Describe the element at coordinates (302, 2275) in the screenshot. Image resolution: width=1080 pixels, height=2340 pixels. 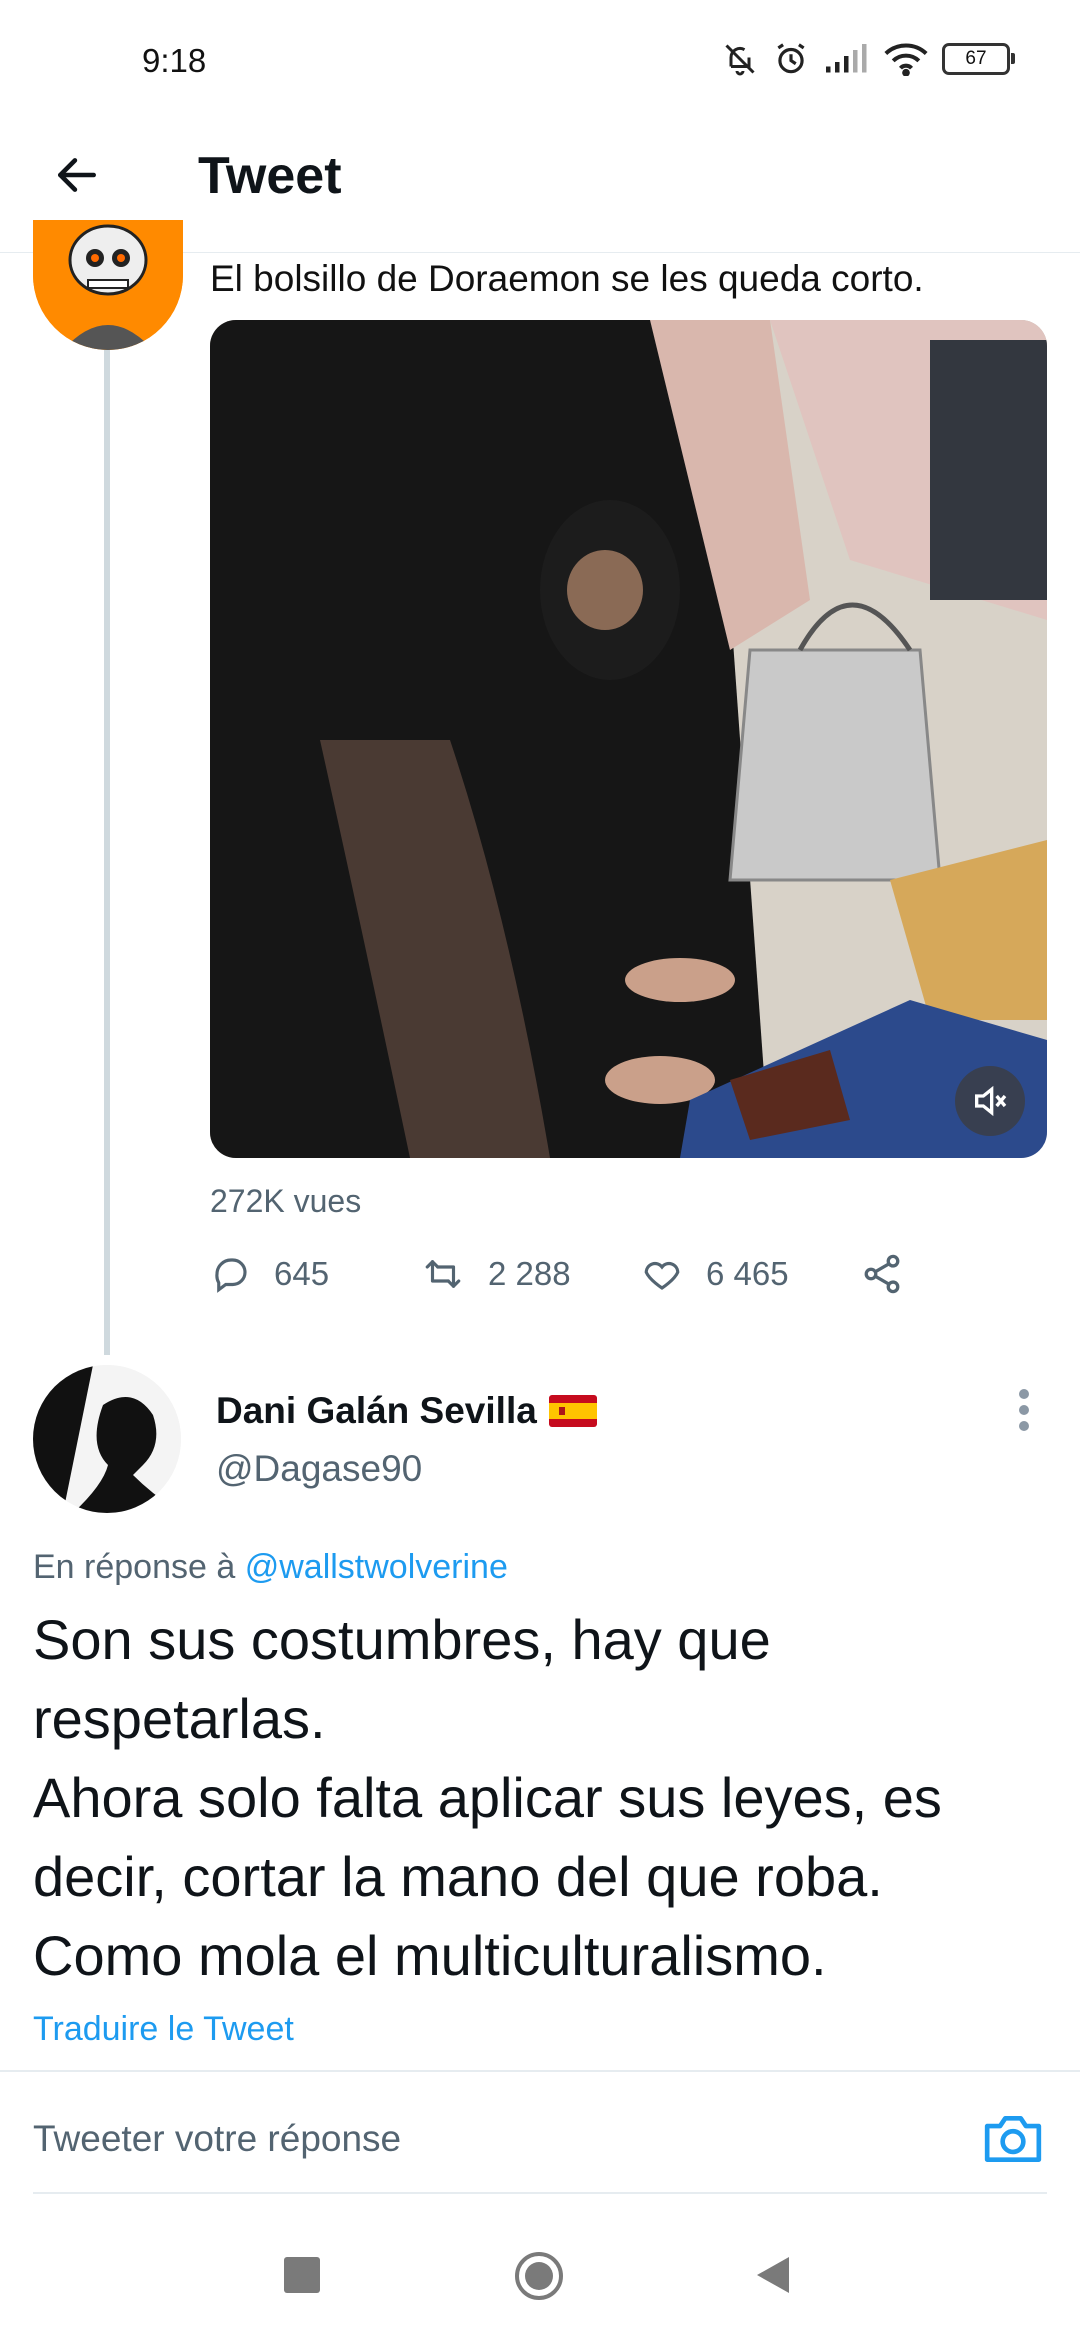
I see `recents-button` at that location.